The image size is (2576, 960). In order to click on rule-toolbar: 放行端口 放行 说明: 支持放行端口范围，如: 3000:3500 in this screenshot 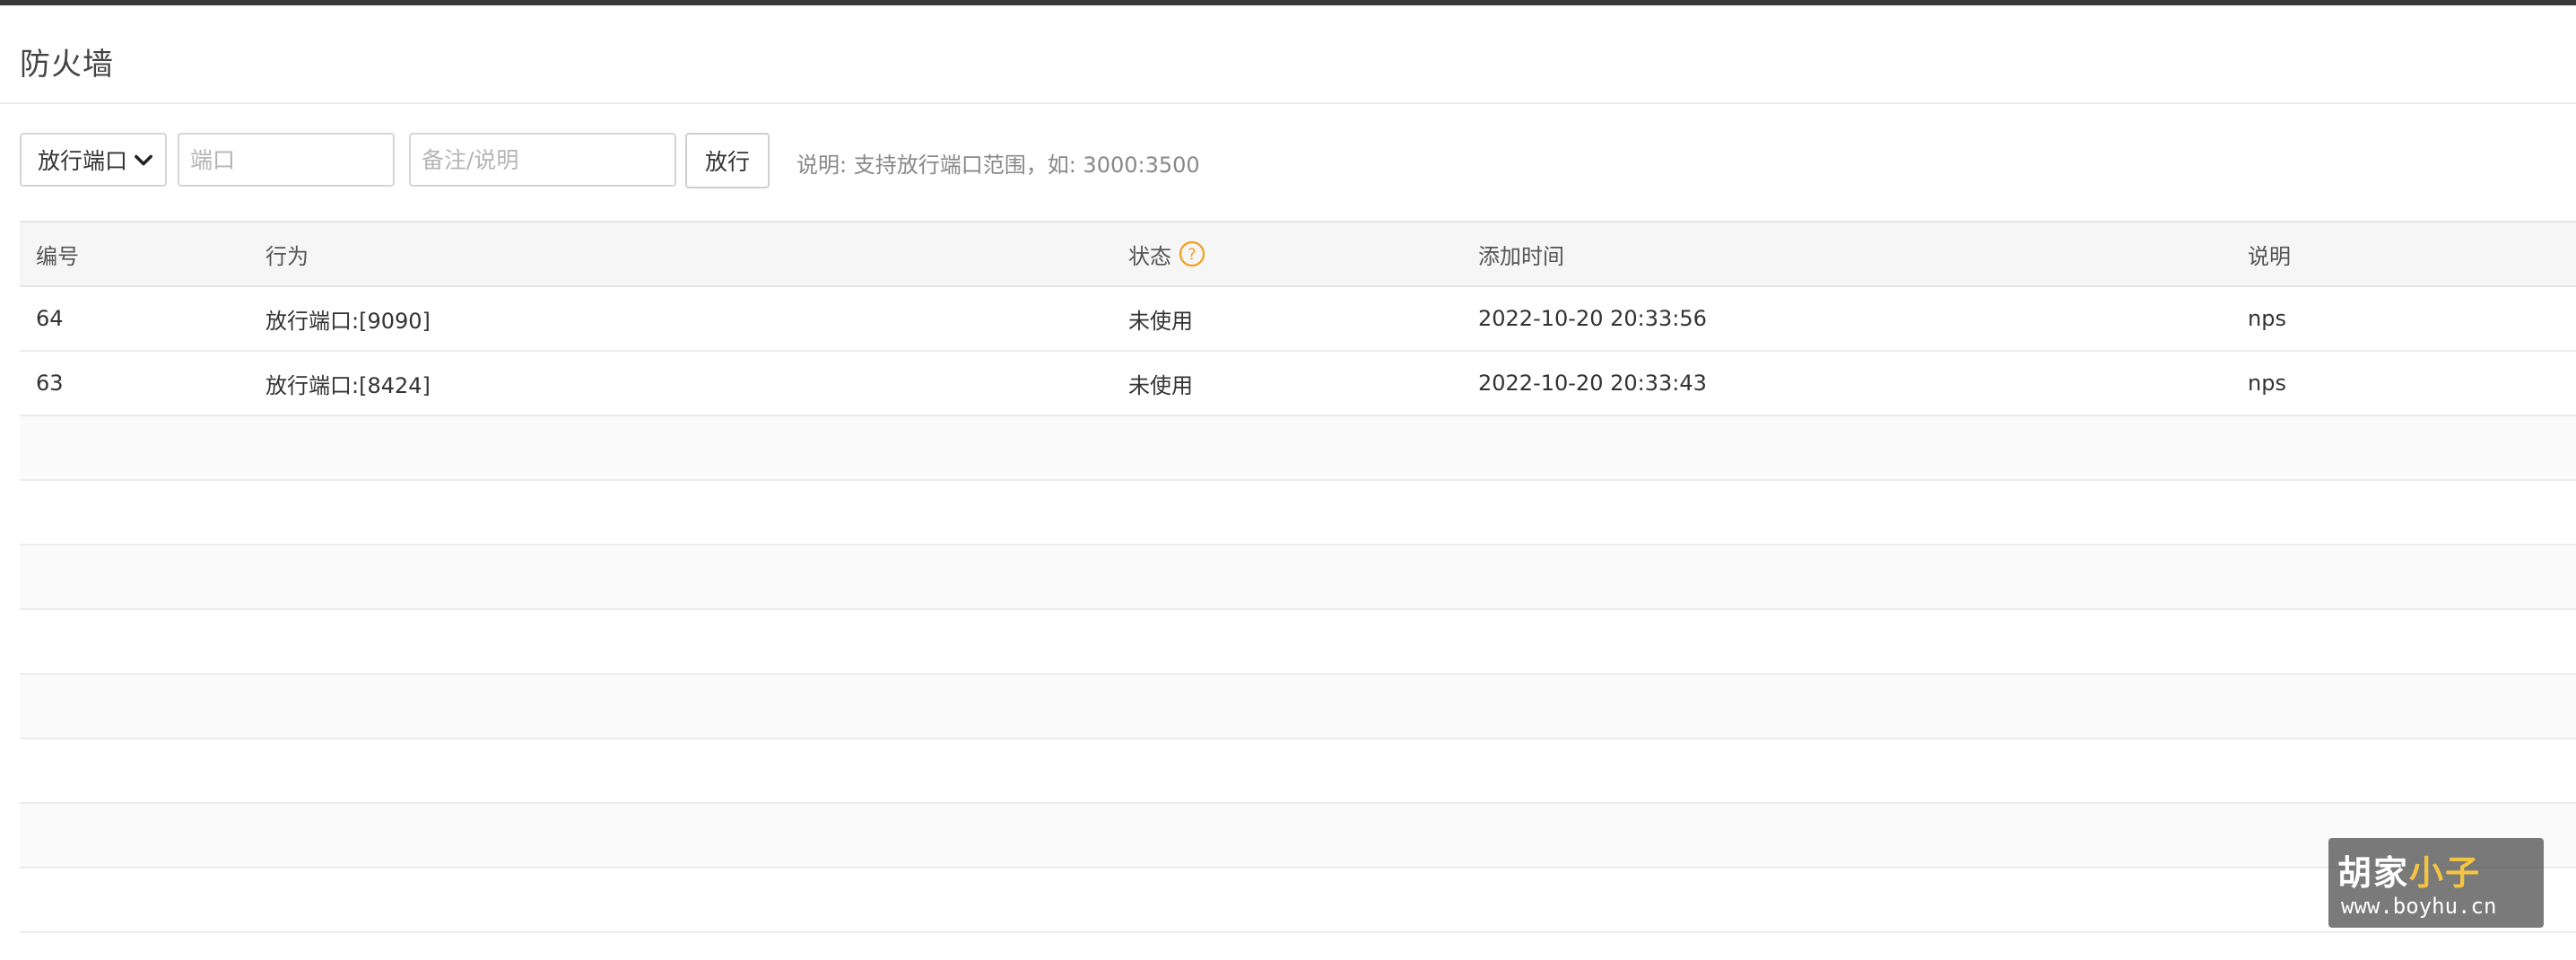, I will do `click(1275, 160)`.